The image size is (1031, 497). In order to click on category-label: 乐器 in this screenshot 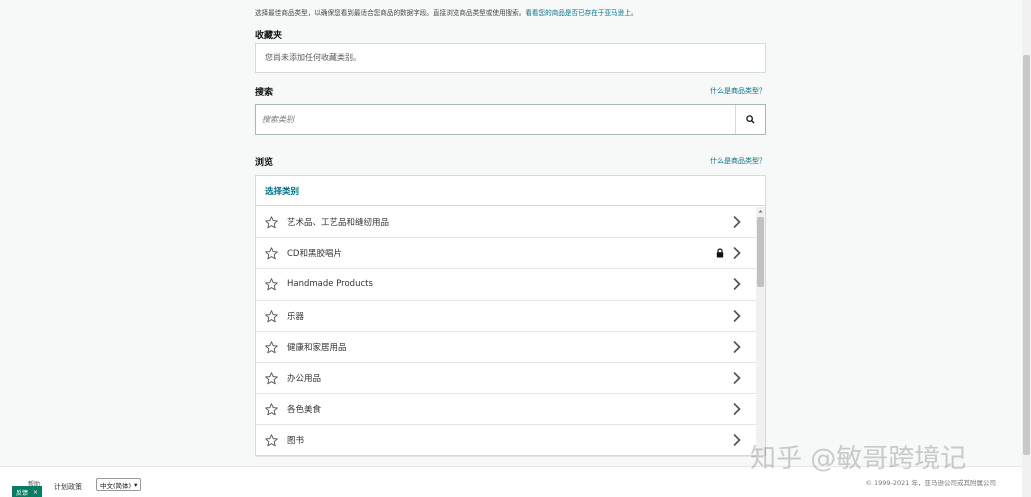, I will do `click(296, 316)`.